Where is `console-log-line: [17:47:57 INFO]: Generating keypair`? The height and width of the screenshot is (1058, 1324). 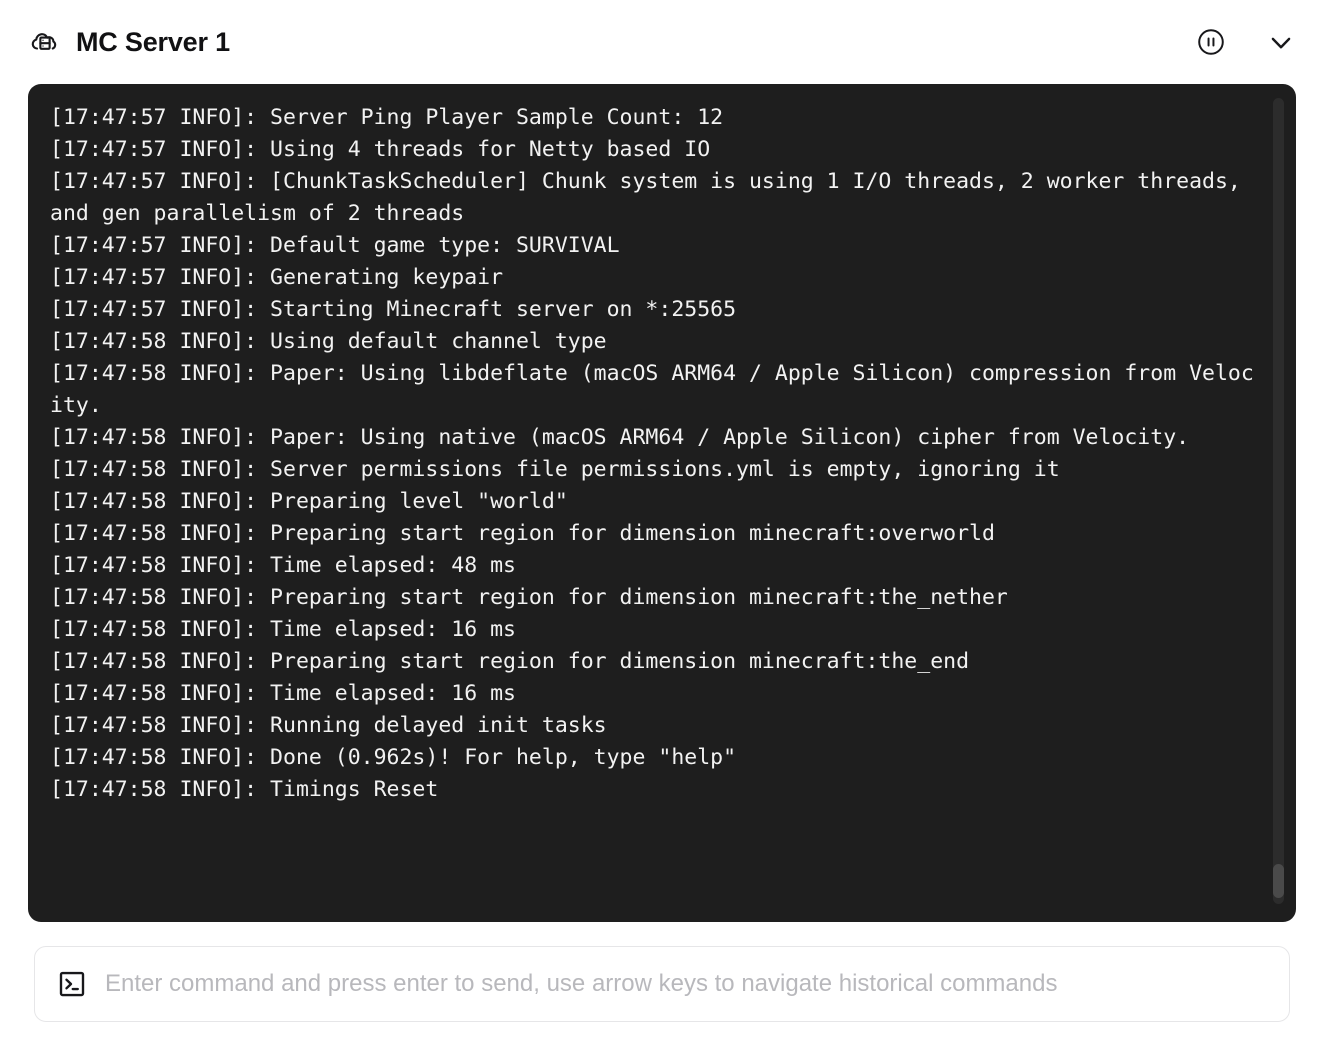 console-log-line: [17:47:57 INFO]: Generating keypair is located at coordinates (277, 277).